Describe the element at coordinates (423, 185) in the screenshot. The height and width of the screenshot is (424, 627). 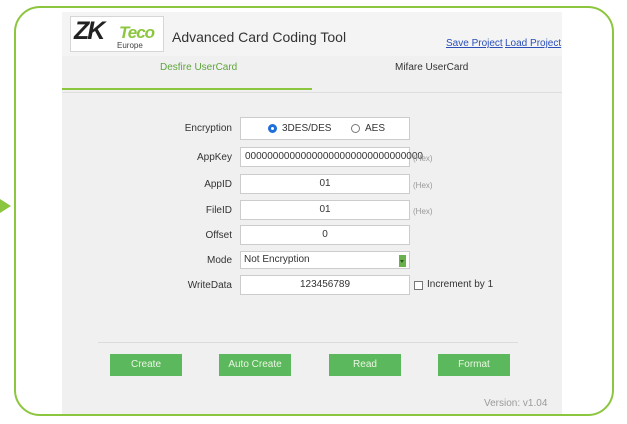
I see `appid-hex-hint: (Hex)` at that location.